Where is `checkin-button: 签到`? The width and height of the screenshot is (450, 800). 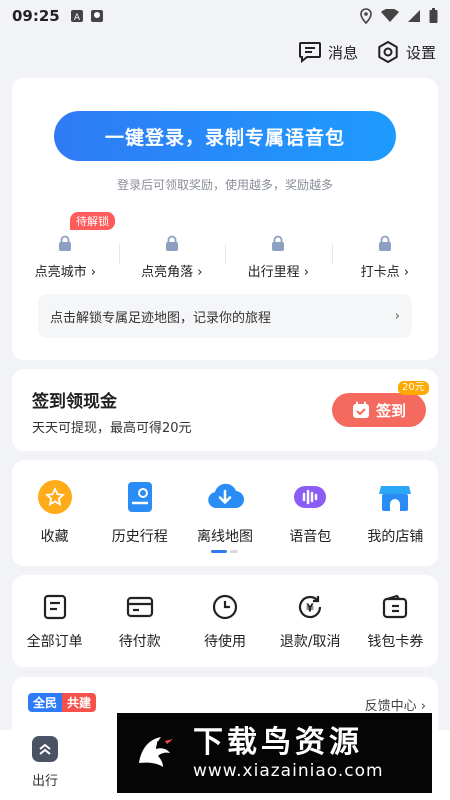 checkin-button: 签到 is located at coordinates (379, 410).